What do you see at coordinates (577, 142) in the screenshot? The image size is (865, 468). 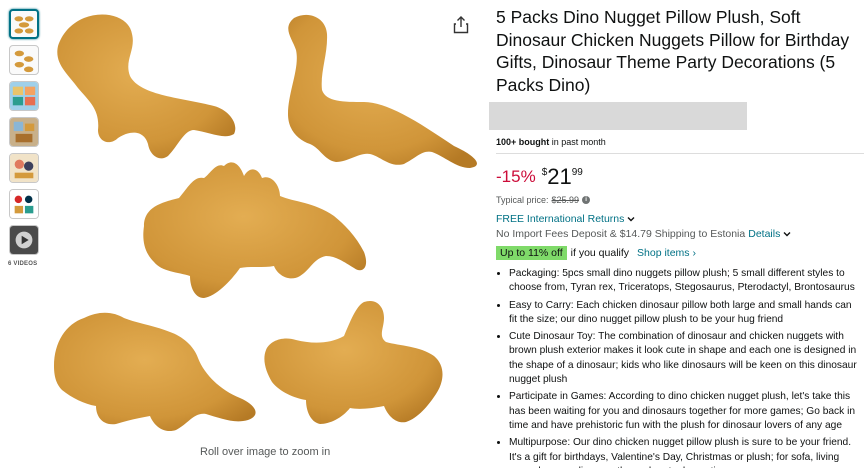 I see `bought-rest: in past month` at bounding box center [577, 142].